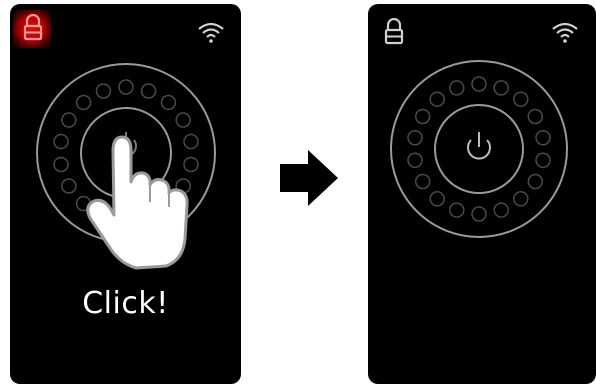 The height and width of the screenshot is (386, 596). Describe the element at coordinates (479, 146) in the screenshot. I see `power-icon` at that location.